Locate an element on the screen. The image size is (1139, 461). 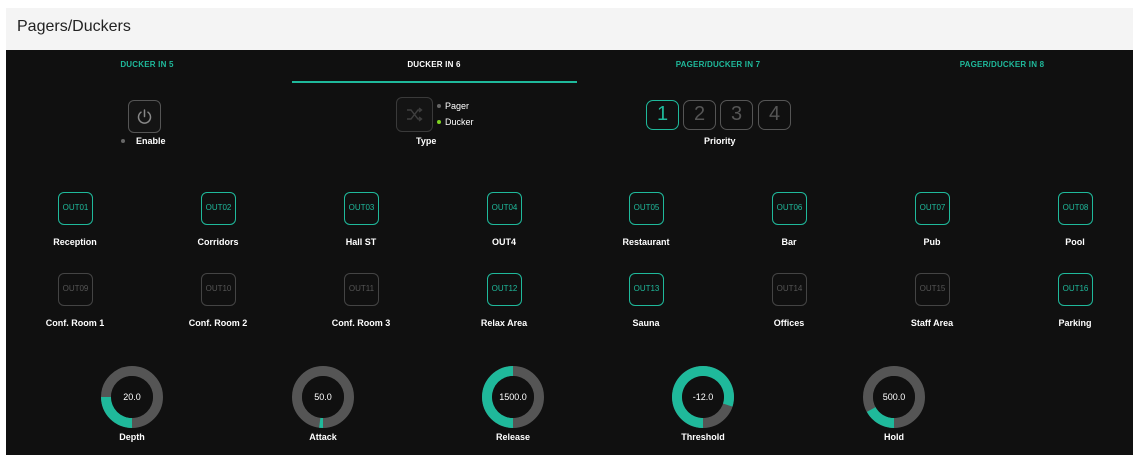
output-label-out11: Conf. Room 3 is located at coordinates (361, 323).